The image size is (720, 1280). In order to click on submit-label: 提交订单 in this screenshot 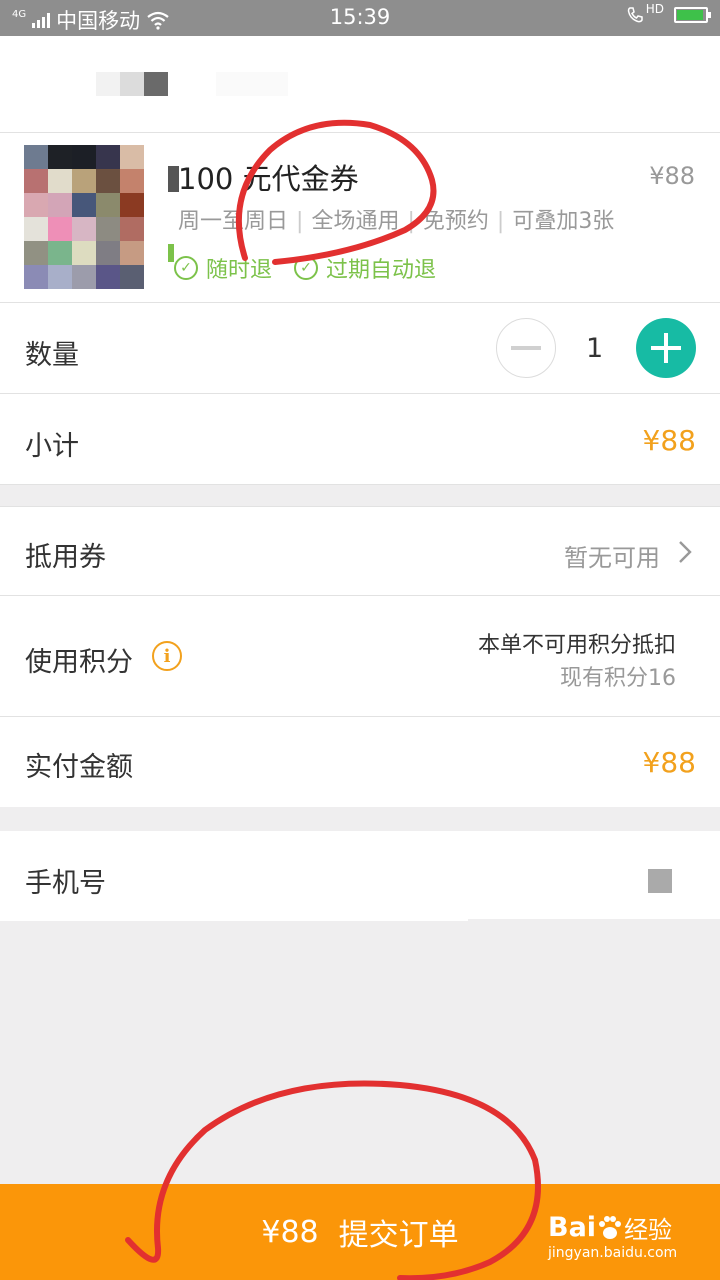, I will do `click(398, 1235)`.